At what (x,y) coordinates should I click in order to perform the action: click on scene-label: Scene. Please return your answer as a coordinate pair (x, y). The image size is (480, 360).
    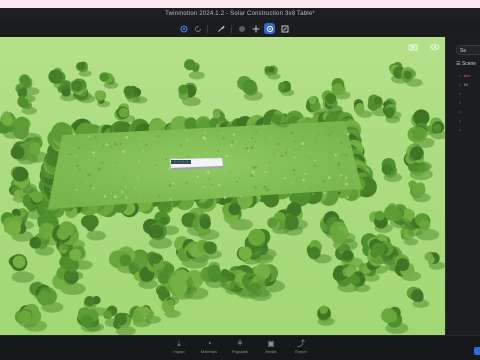
    Looking at the image, I should click on (469, 64).